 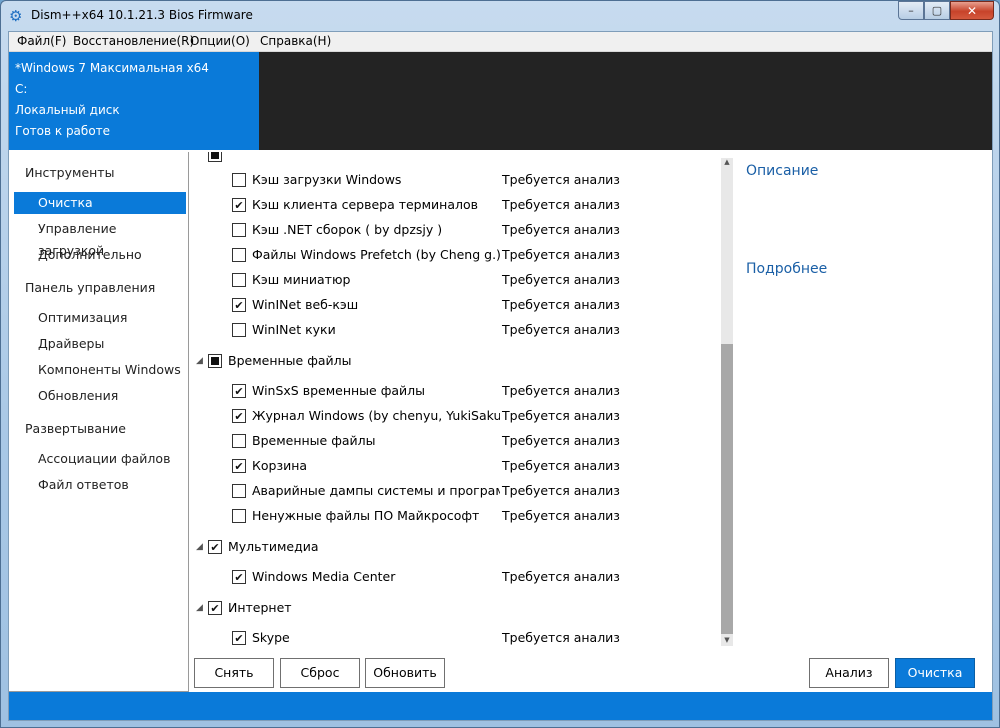 I want to click on sidebar-item-drivers: Драйверы, so click(x=100, y=344).